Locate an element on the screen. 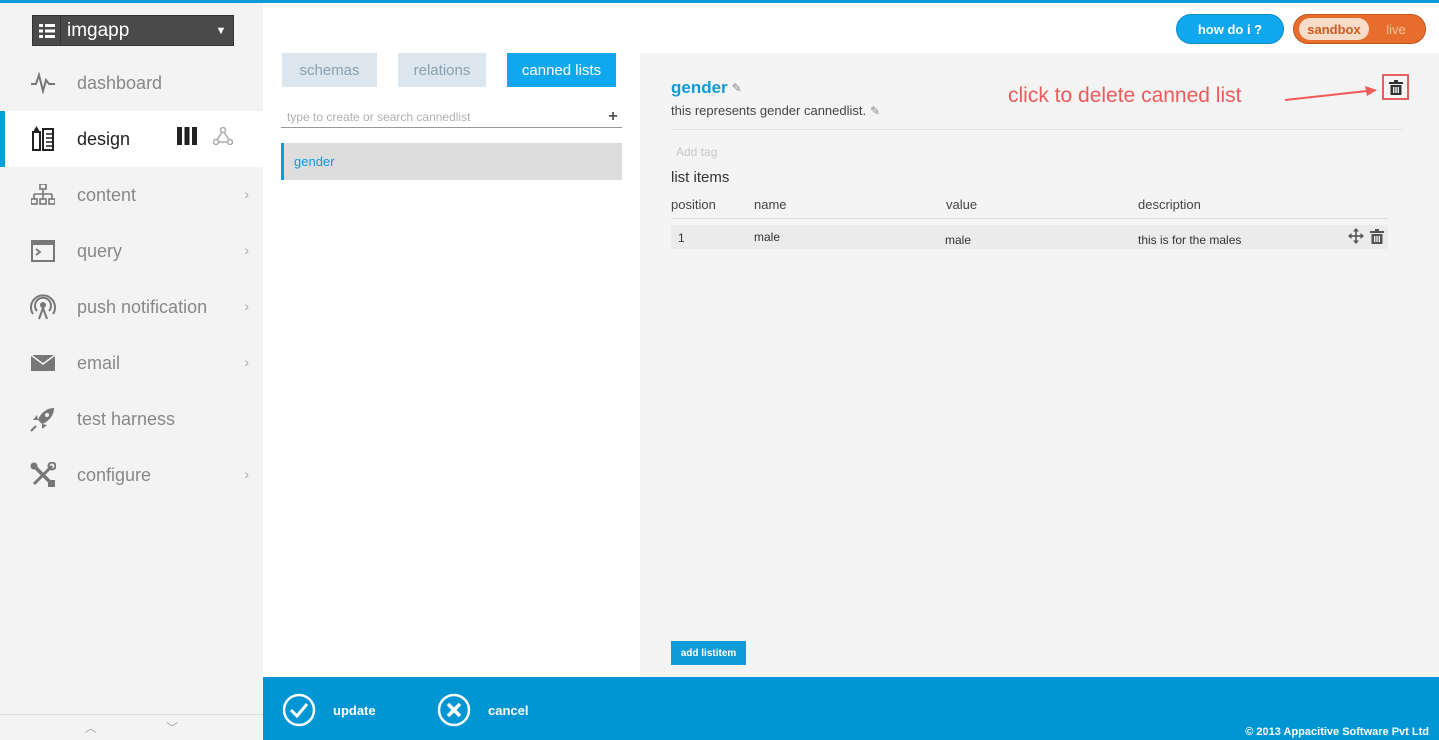  pulse-icon is located at coordinates (43, 83).